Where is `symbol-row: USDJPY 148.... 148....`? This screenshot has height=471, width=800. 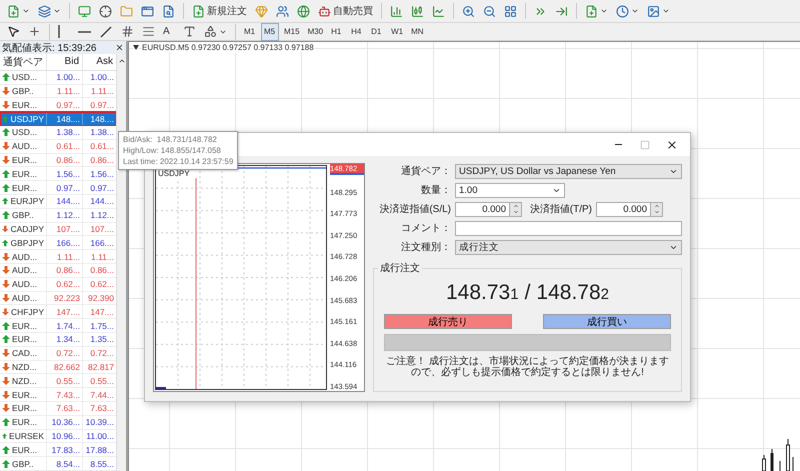
symbol-row: USDJPY 148.... 148.... is located at coordinates (58, 119).